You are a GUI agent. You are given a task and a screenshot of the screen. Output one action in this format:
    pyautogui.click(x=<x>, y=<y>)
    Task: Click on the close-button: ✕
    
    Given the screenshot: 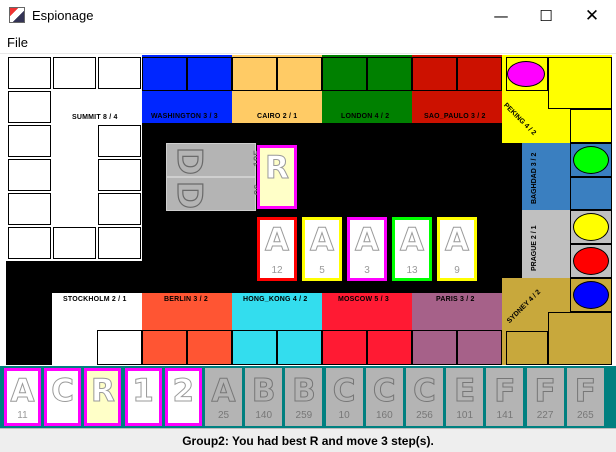 What is the action you would take?
    pyautogui.click(x=592, y=16)
    